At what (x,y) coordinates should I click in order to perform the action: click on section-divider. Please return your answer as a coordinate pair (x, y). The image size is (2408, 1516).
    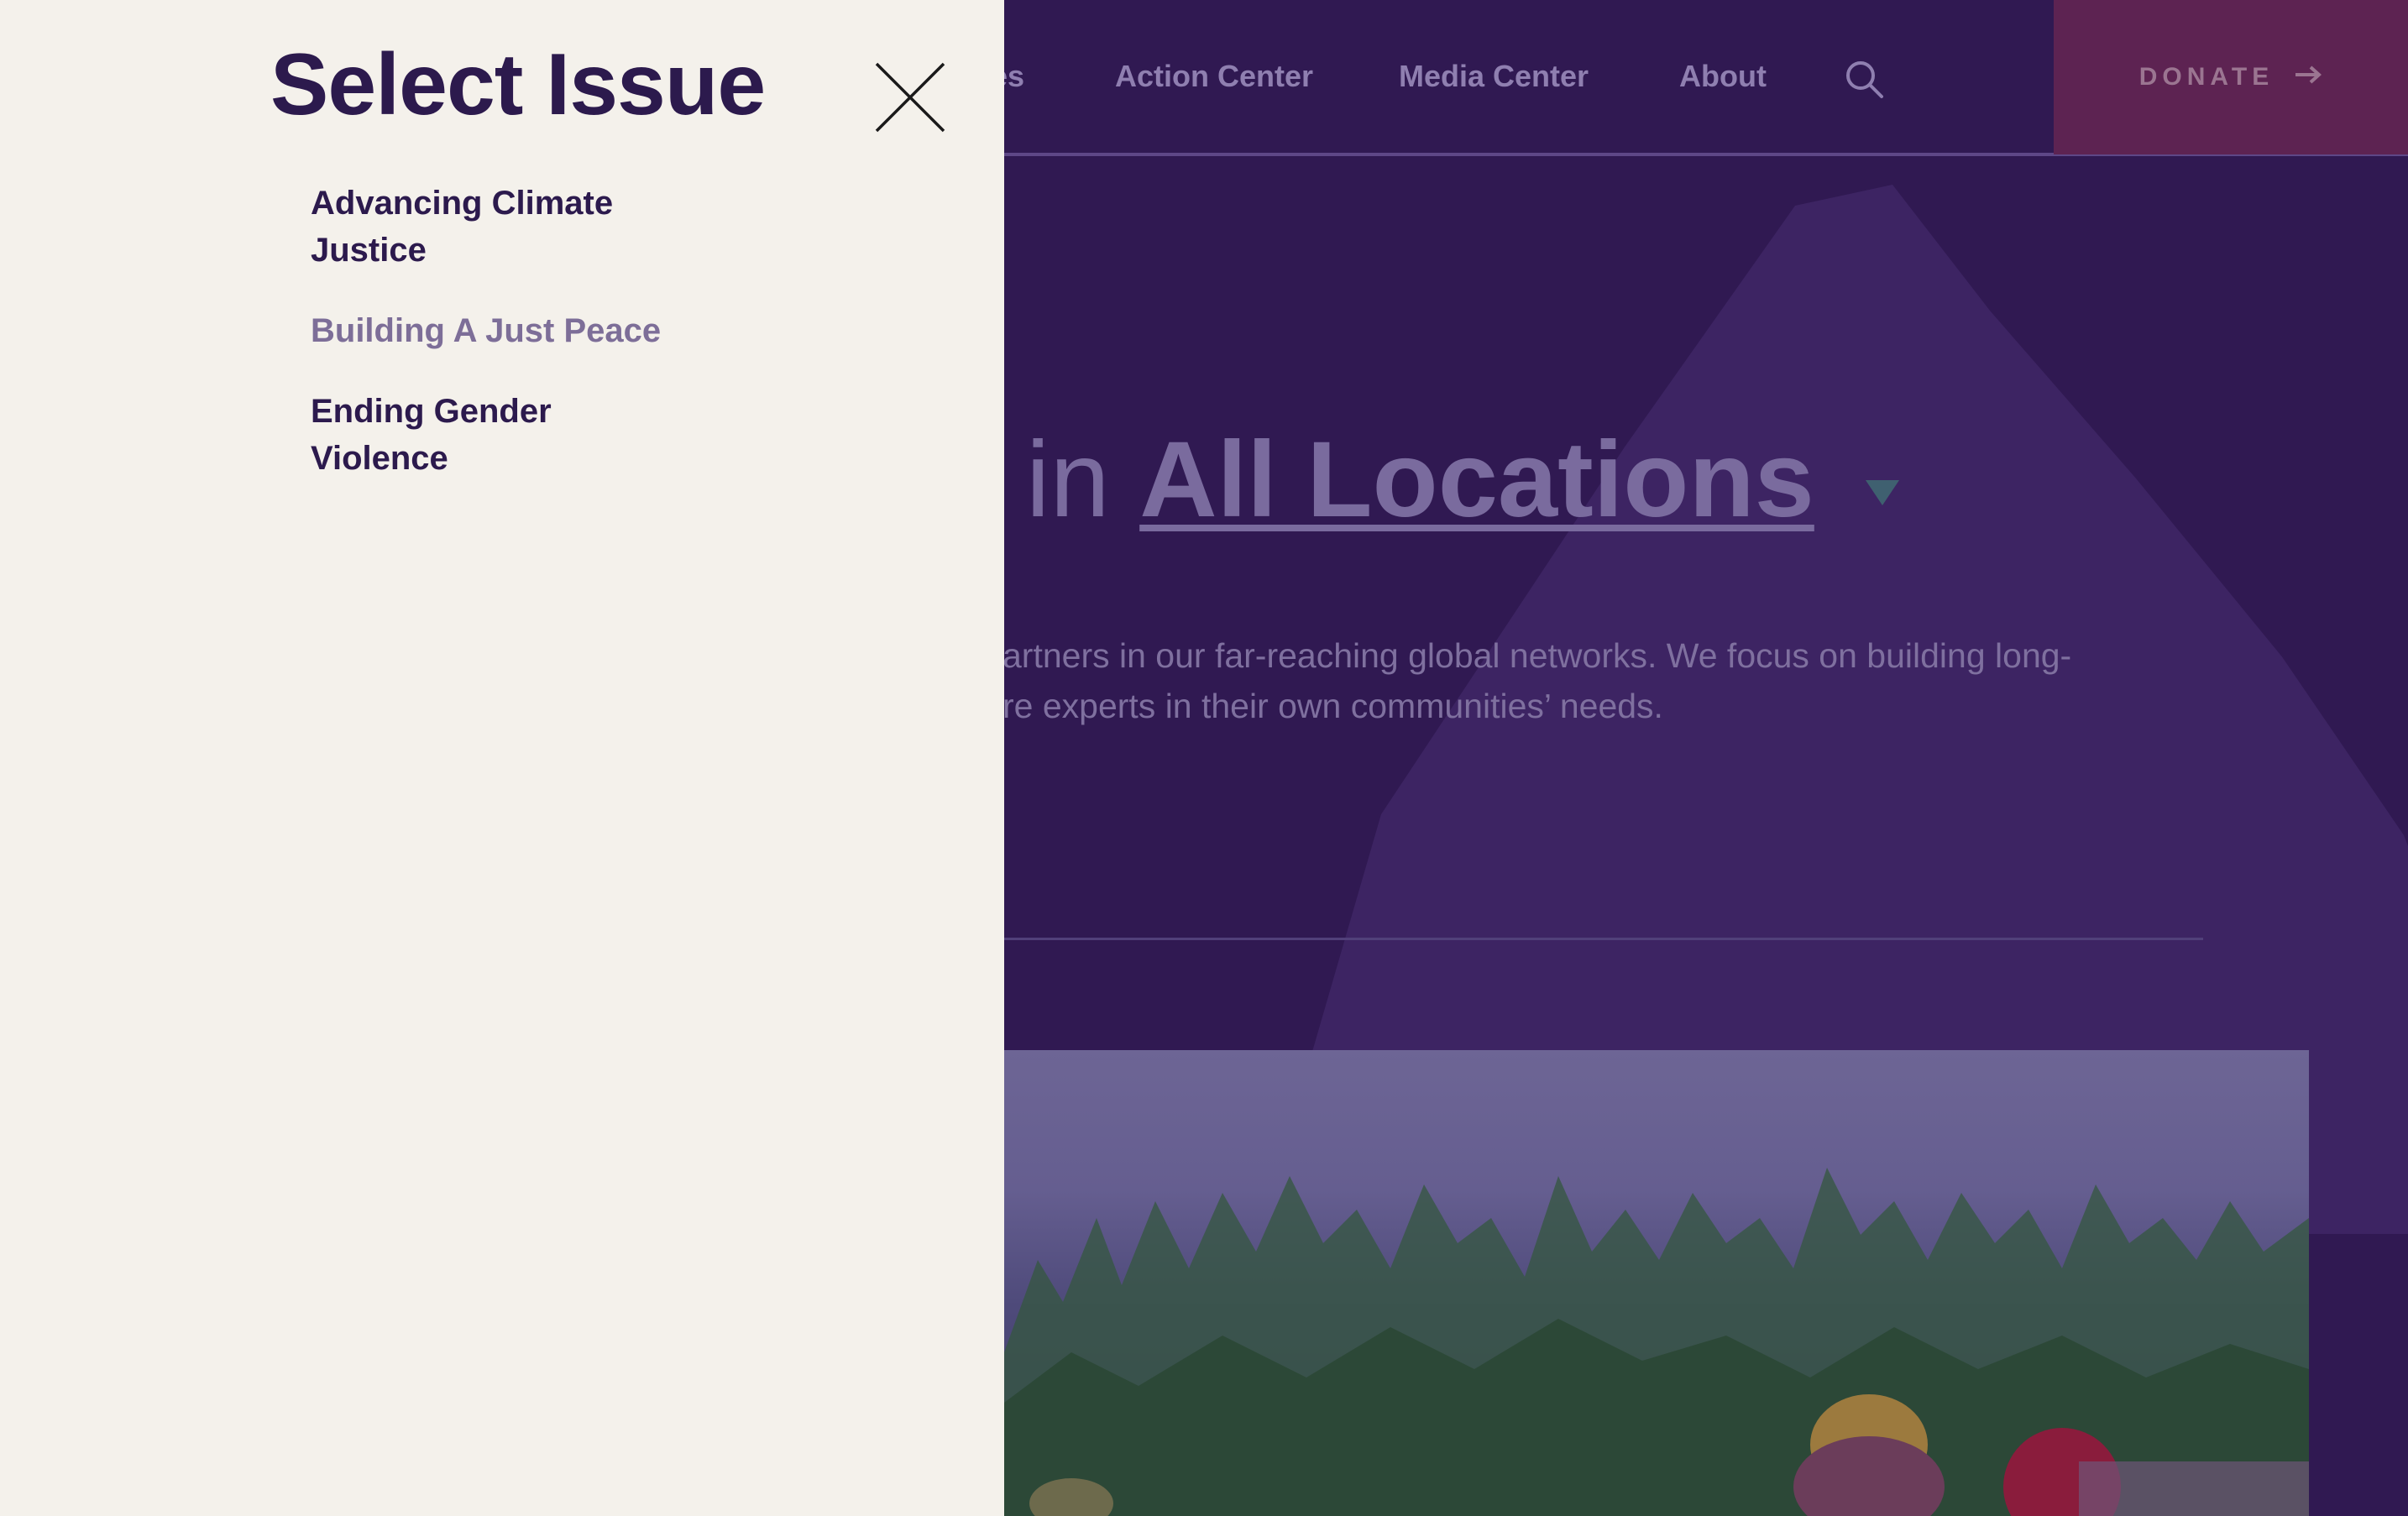
    Looking at the image, I should click on (1604, 939).